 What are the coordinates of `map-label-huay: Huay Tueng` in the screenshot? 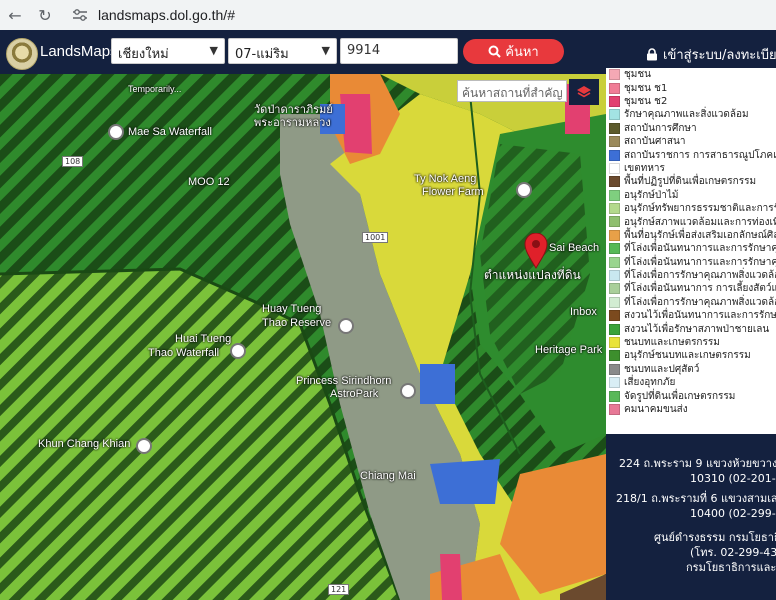 It's located at (292, 309).